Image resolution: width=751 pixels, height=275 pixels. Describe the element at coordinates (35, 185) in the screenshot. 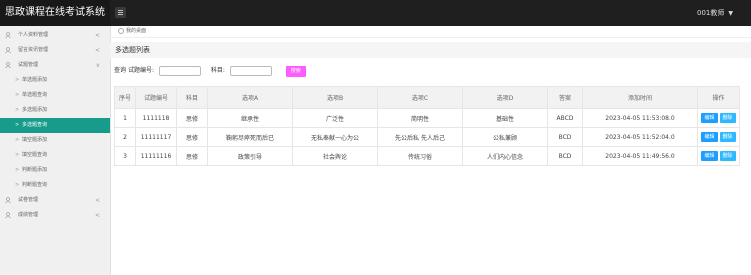

I see `sidebar-item-label: 判断题查询` at that location.